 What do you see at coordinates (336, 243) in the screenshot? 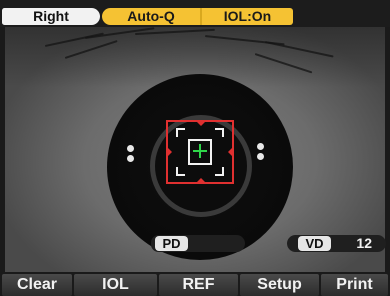
I see `vd-readout: VD 12` at bounding box center [336, 243].